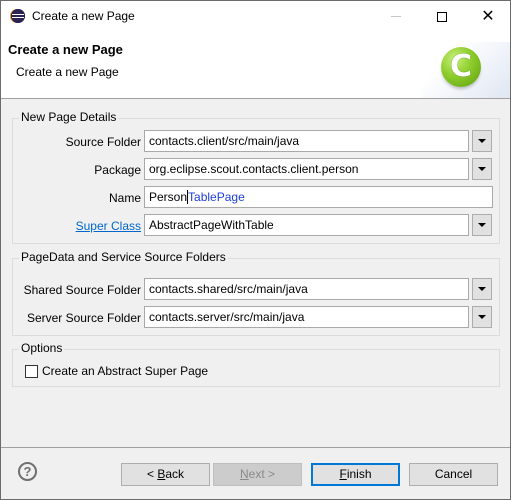  I want to click on super-class-label: Super Class, so click(91, 226).